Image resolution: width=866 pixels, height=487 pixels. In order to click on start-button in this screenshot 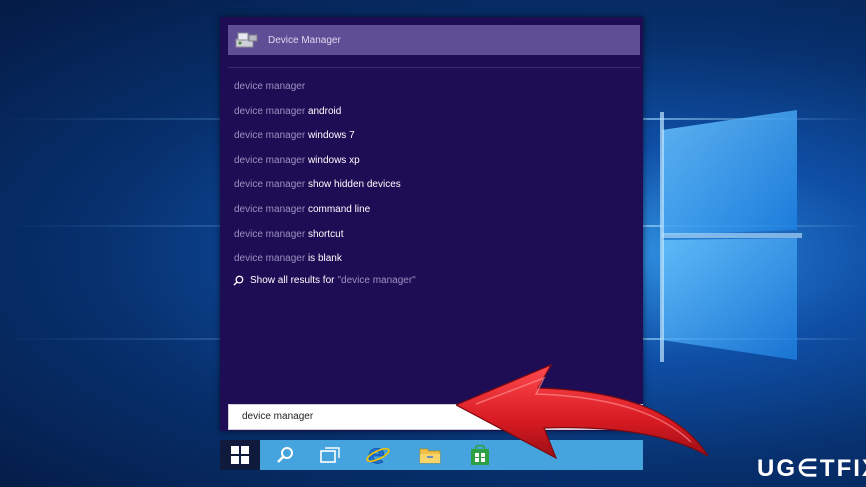, I will do `click(240, 455)`.